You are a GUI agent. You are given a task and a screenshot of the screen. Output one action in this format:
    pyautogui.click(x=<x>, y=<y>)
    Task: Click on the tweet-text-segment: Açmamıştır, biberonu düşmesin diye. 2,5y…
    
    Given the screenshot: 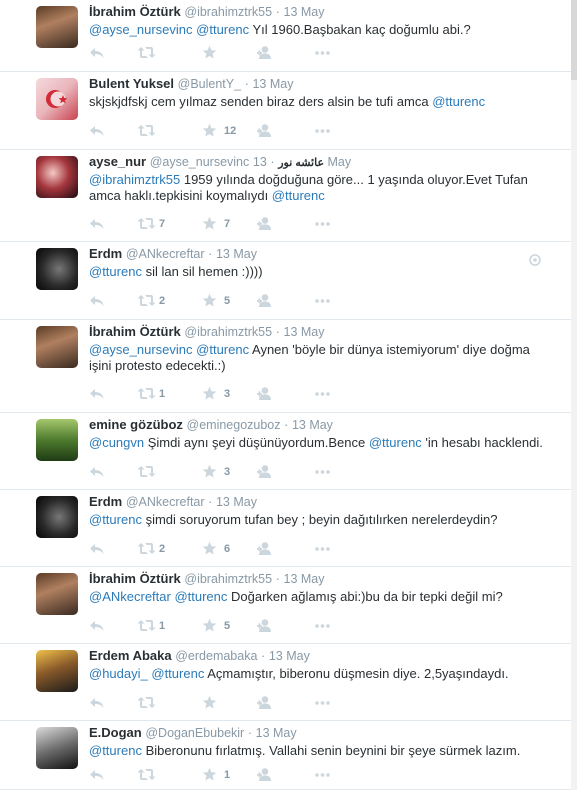 What is the action you would take?
    pyautogui.click(x=356, y=673)
    